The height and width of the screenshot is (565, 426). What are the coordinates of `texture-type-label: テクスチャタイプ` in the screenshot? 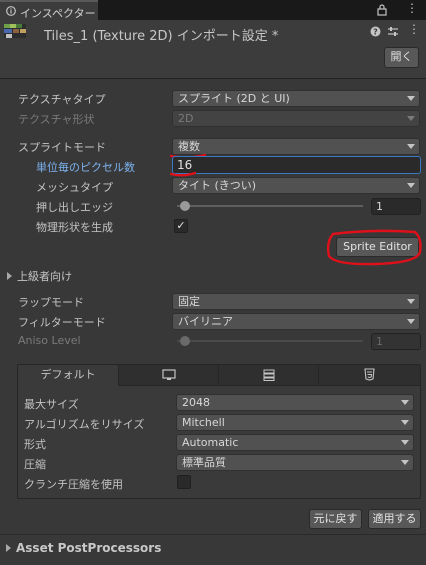 It's located at (62, 99).